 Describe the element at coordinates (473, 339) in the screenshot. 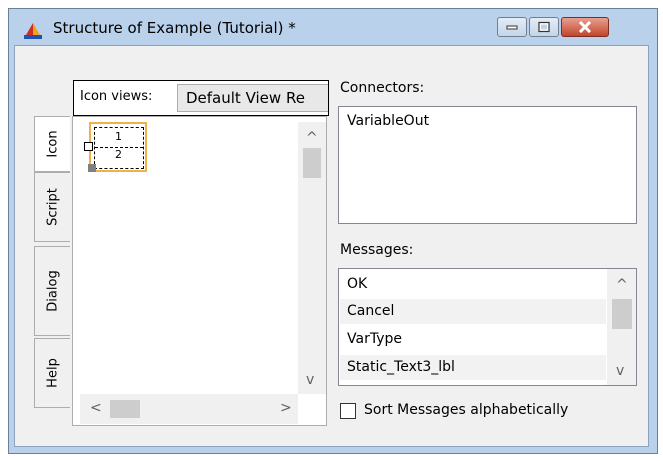

I see `message-item-vartype: VarType` at that location.